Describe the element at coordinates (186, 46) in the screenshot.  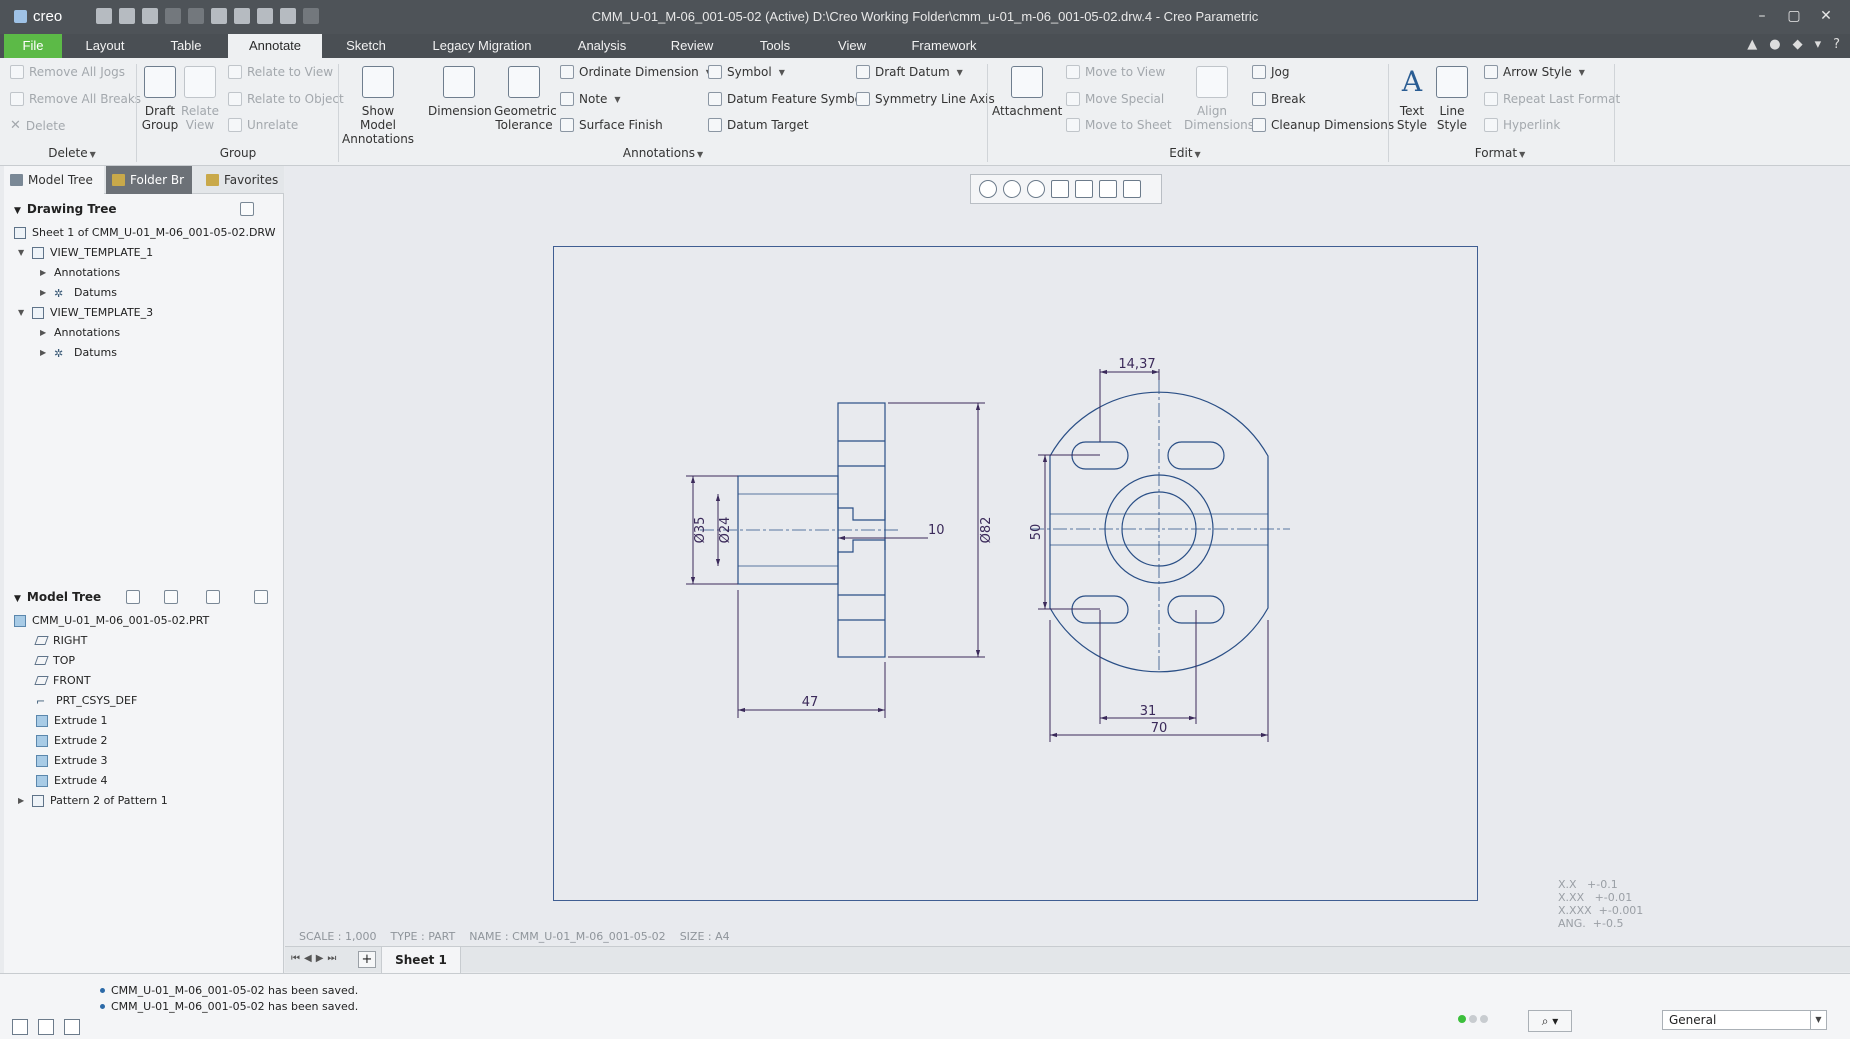
I see `tab-table: Table` at that location.